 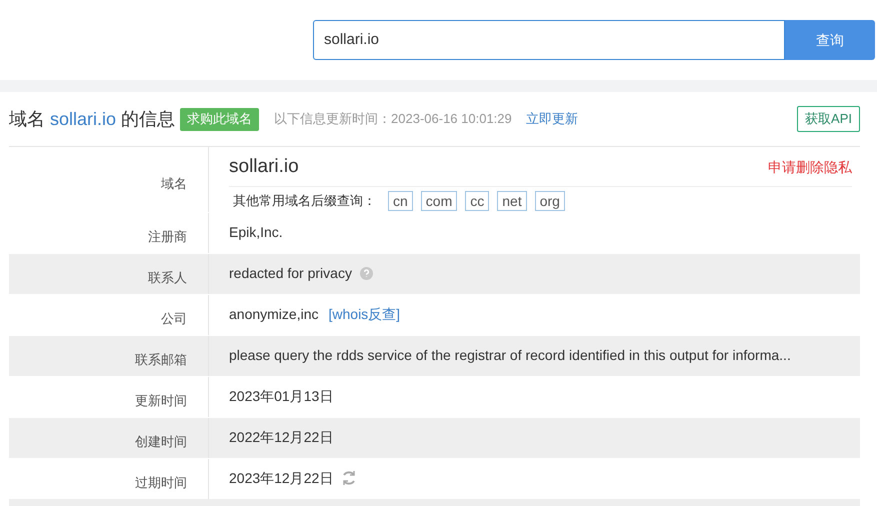 I want to click on page-title-suffix: 的信息, so click(x=148, y=119).